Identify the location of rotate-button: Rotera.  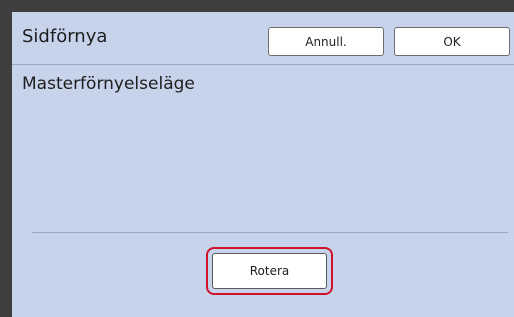
(269, 271).